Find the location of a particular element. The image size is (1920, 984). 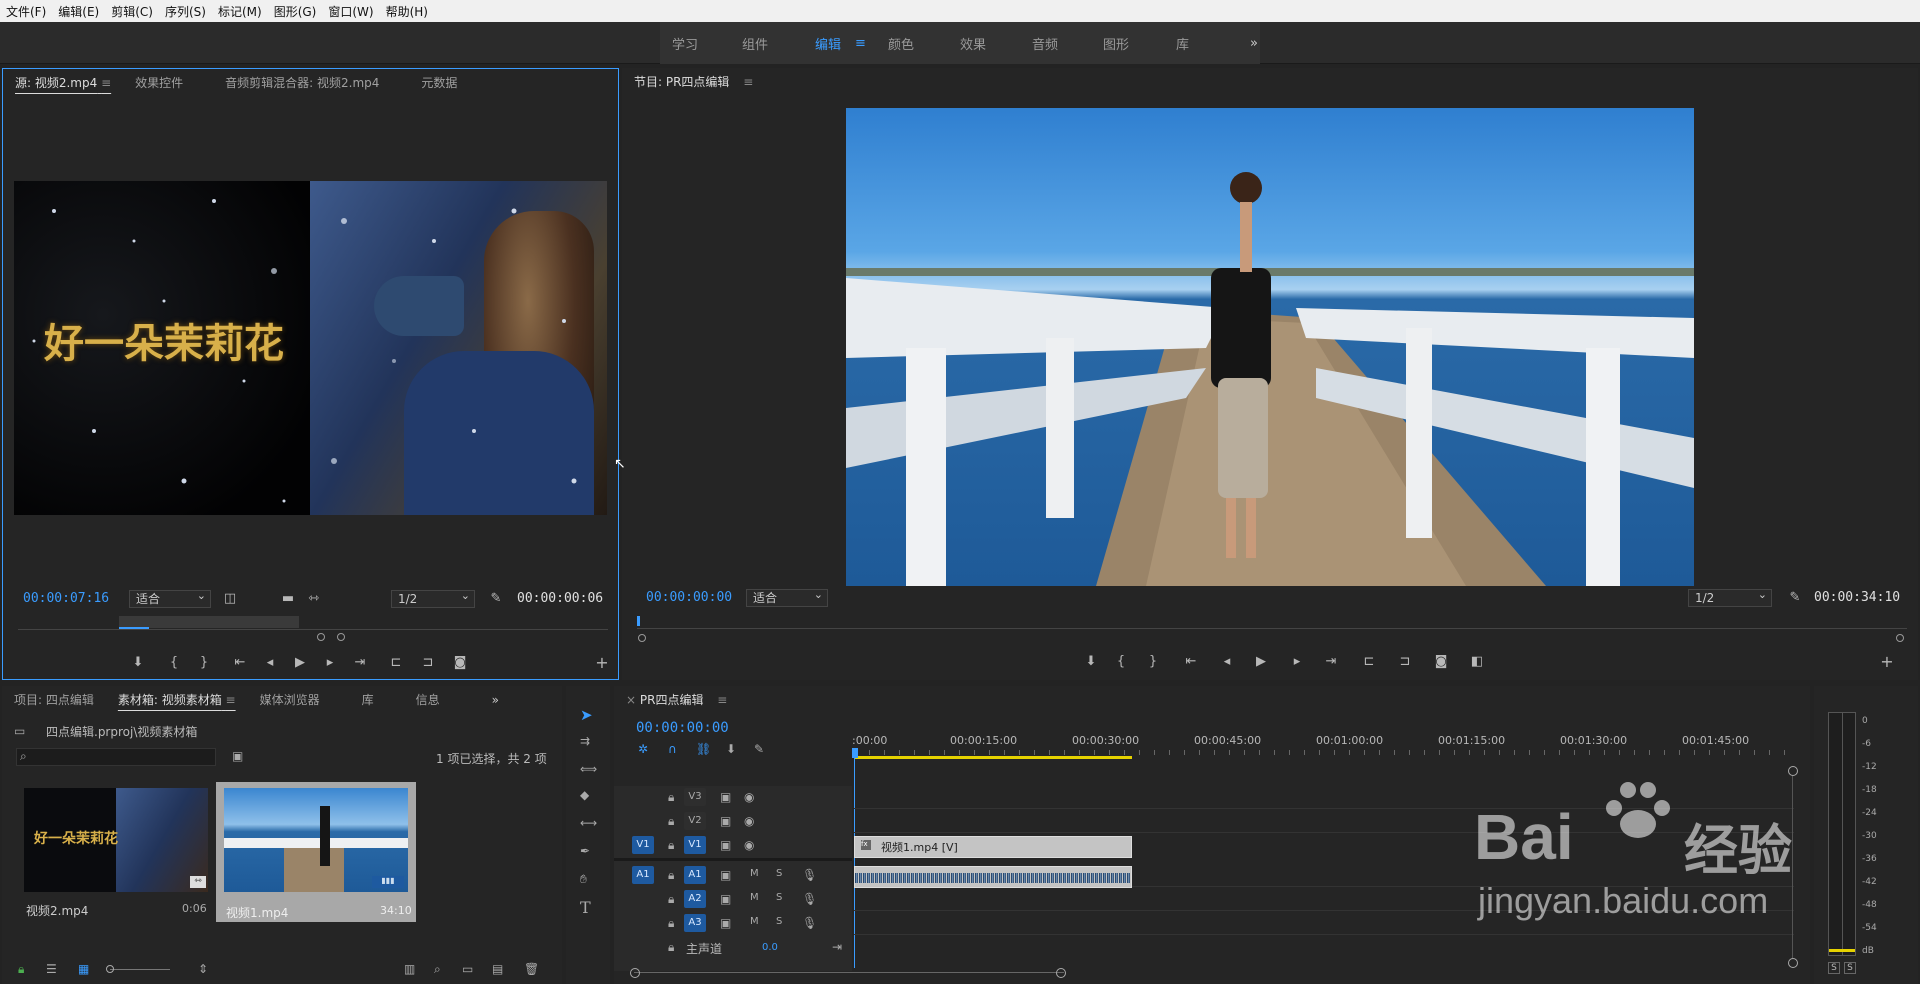

tab-source: 源: 视频2.mp4 ≡ is located at coordinates (63, 83).